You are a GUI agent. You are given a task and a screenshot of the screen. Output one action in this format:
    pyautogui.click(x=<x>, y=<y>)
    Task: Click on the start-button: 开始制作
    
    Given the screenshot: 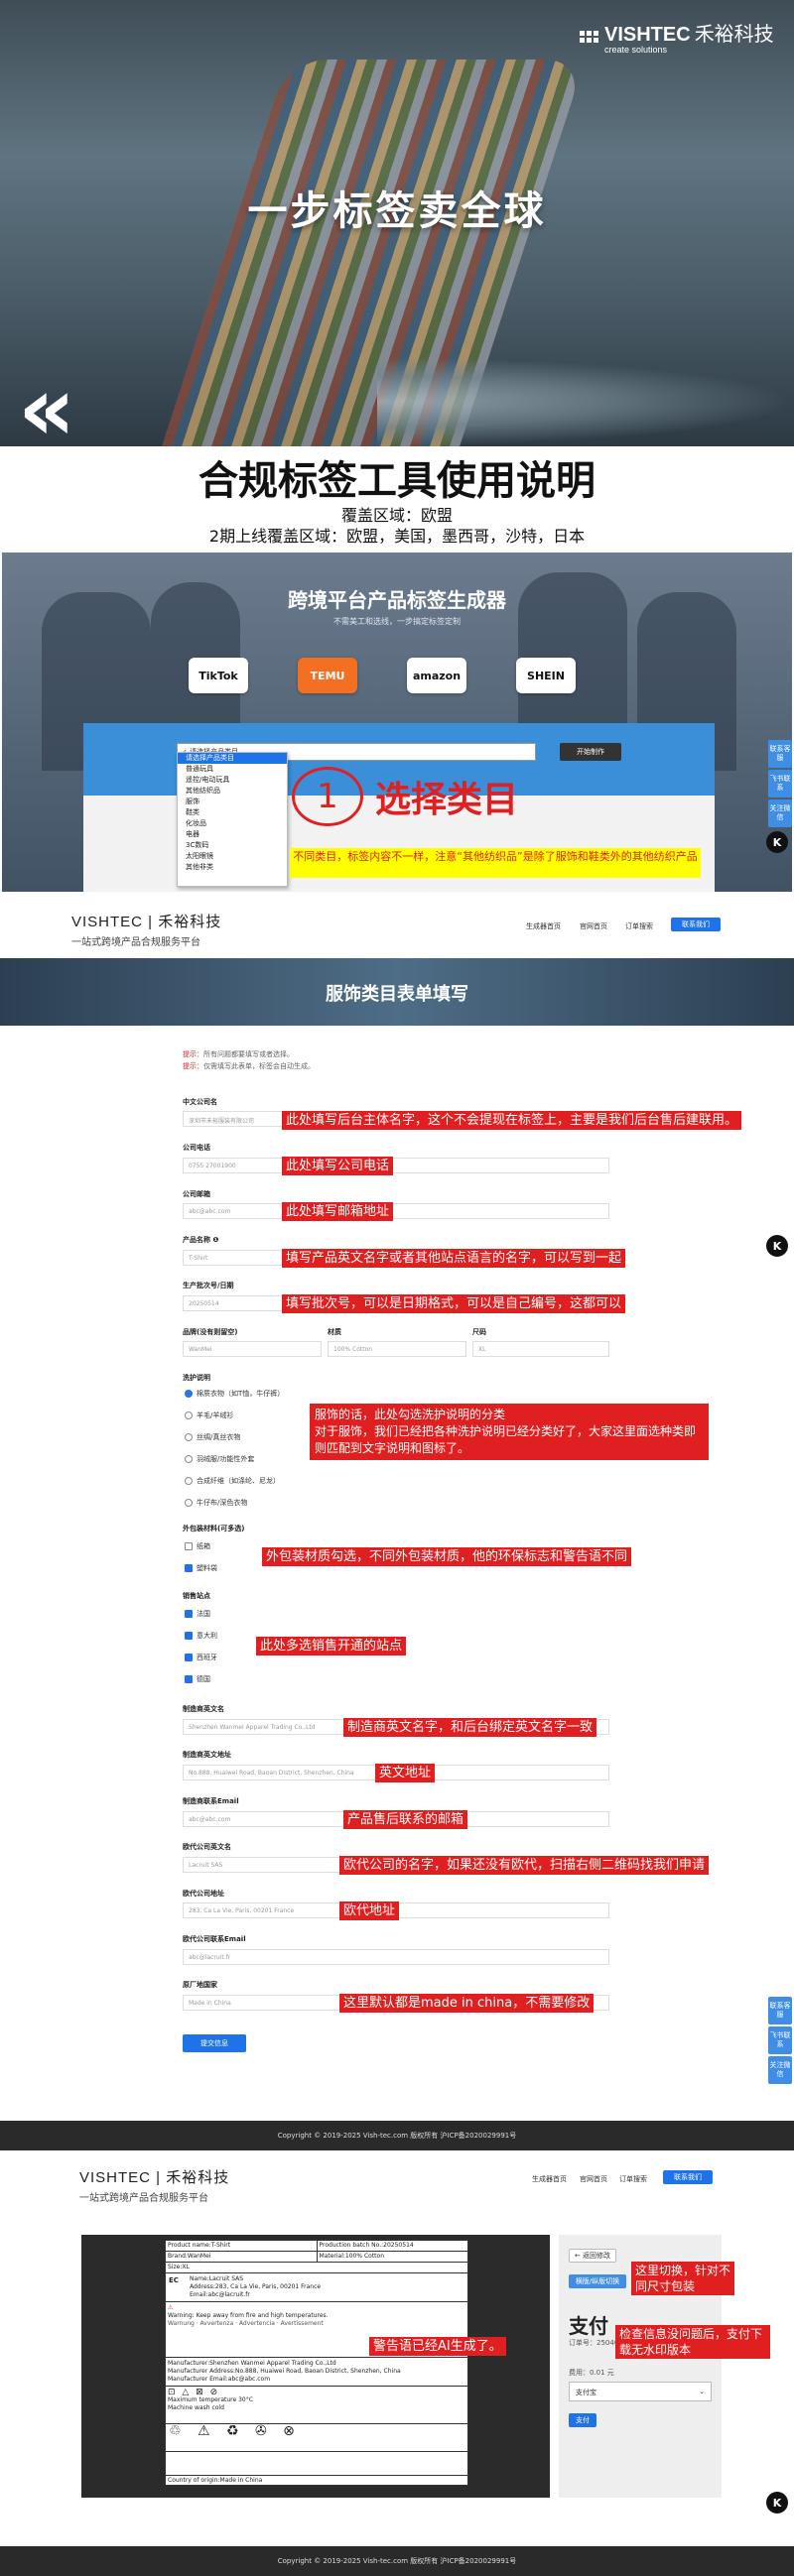 What is the action you would take?
    pyautogui.click(x=591, y=752)
    